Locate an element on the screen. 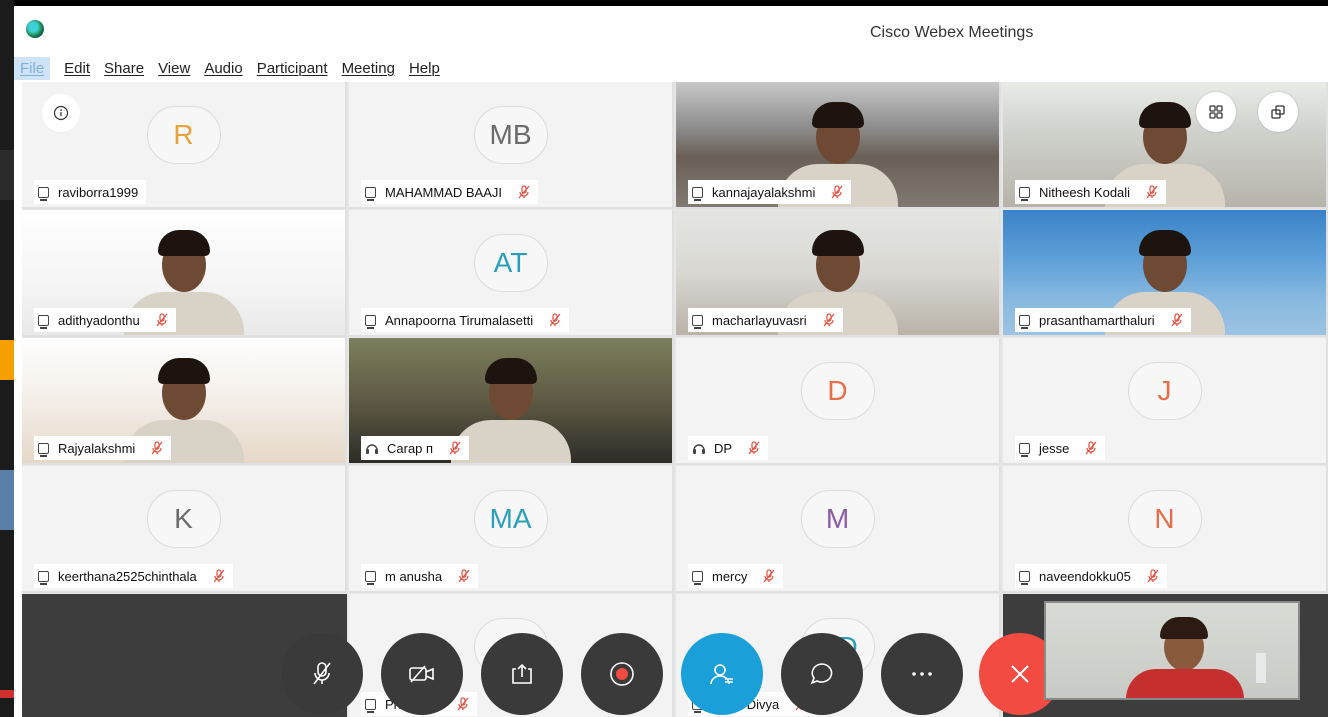  chat-icon is located at coordinates (821, 674).